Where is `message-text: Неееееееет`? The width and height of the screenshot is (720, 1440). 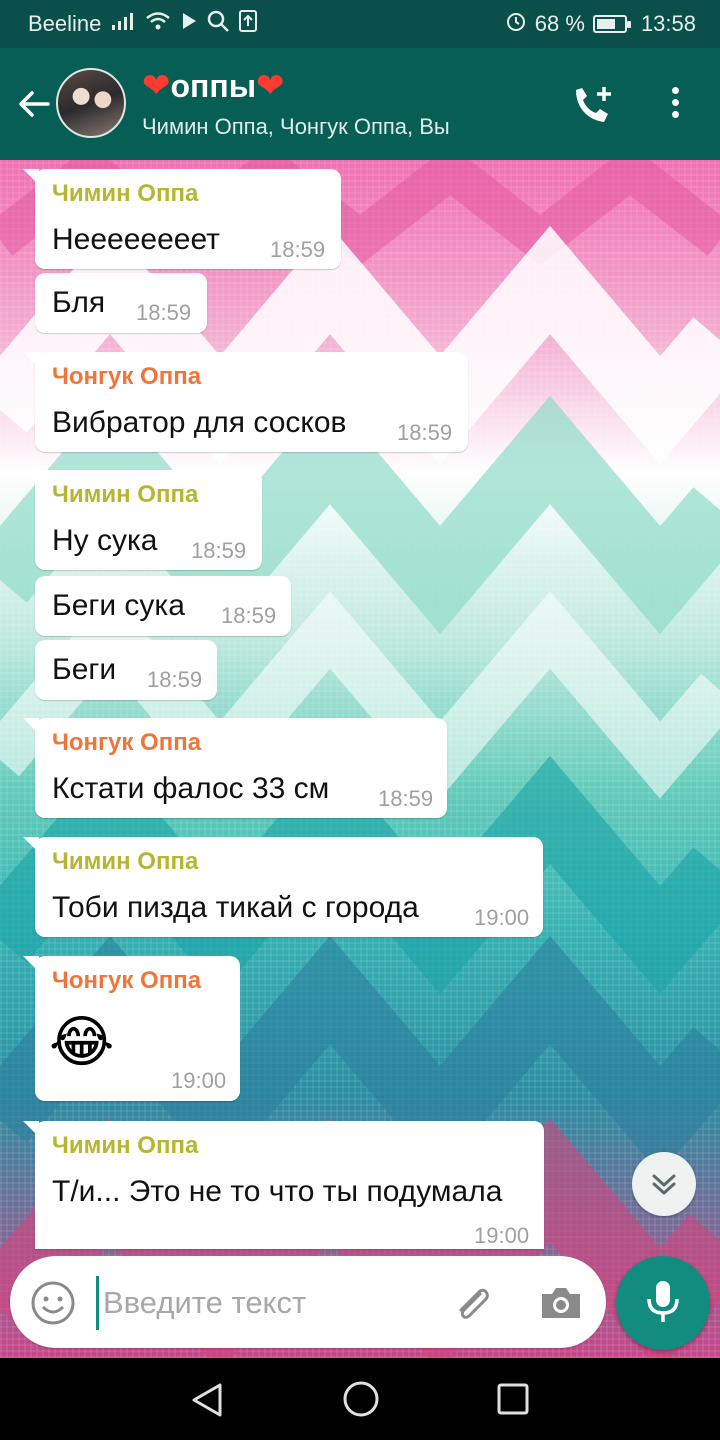
message-text: Неееееееет is located at coordinates (136, 239).